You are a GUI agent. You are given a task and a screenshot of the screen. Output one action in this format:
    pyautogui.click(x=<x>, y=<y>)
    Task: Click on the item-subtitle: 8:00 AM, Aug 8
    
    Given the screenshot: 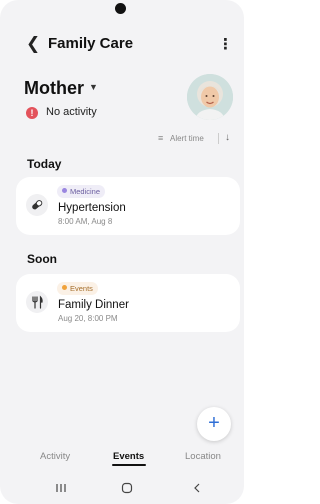 What is the action you would take?
    pyautogui.click(x=85, y=221)
    